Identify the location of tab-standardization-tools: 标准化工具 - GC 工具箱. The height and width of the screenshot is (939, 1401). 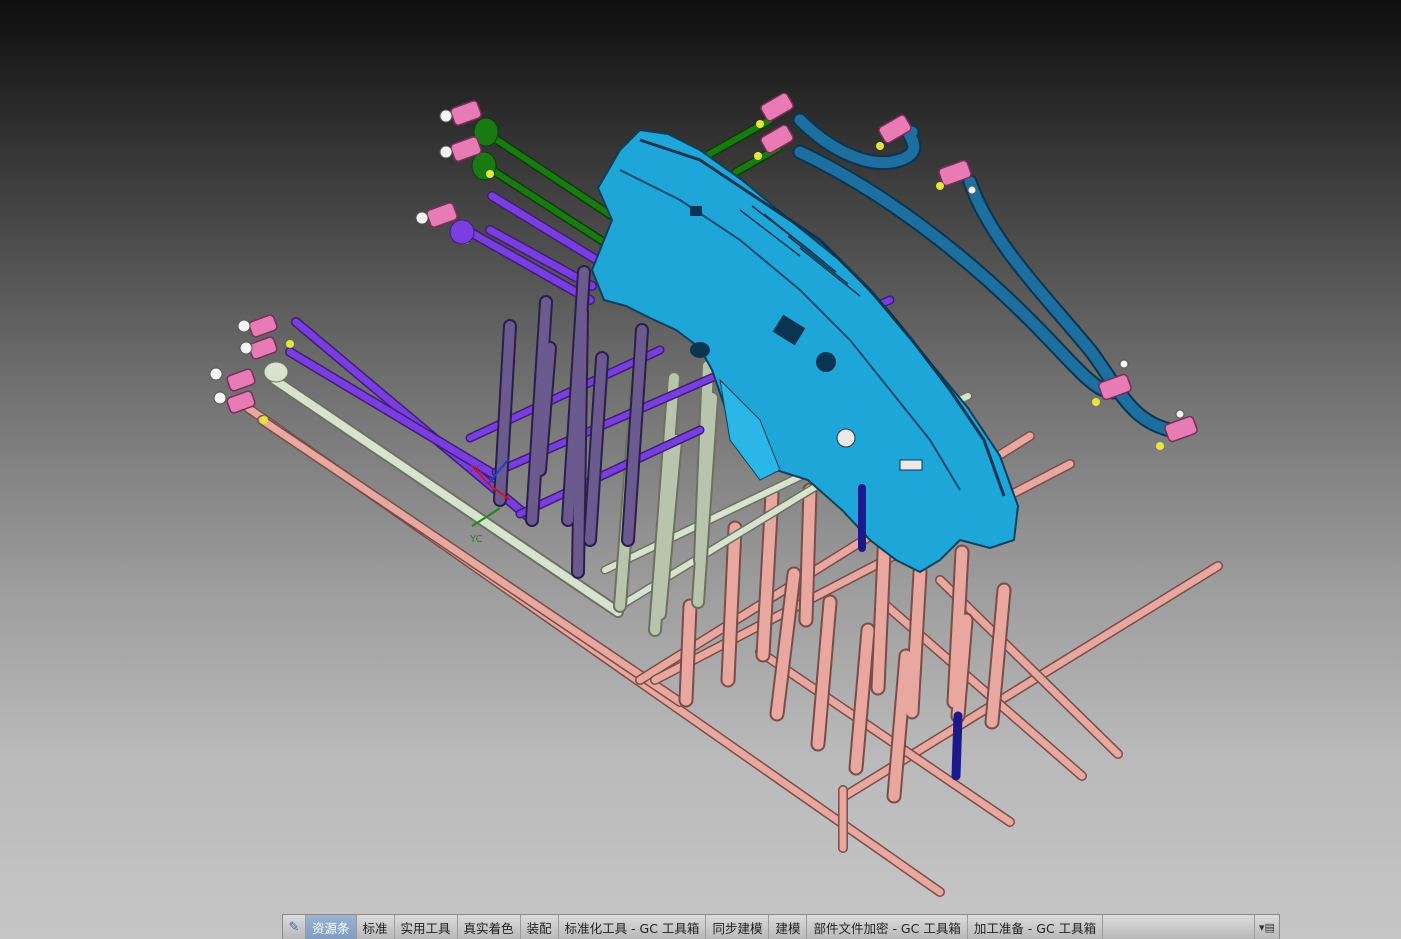
(633, 927).